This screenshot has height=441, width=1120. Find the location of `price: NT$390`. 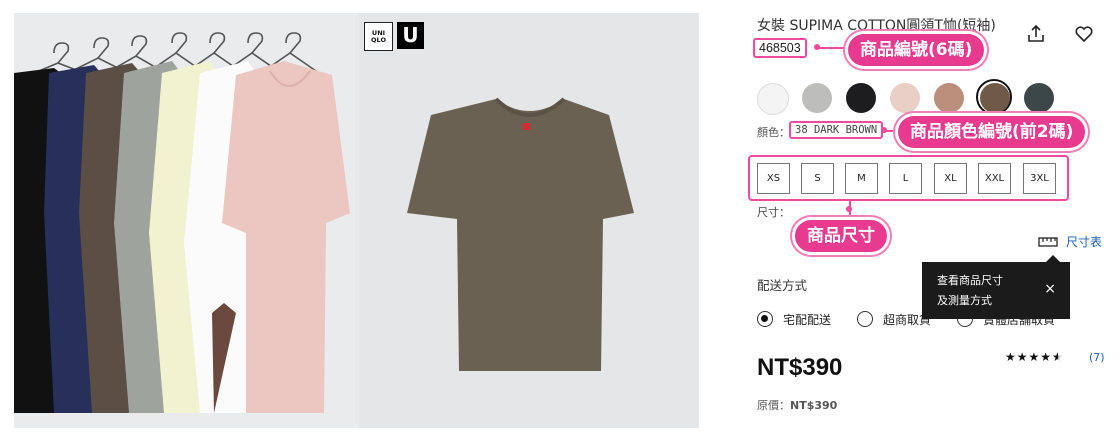

price: NT$390 is located at coordinates (800, 367).